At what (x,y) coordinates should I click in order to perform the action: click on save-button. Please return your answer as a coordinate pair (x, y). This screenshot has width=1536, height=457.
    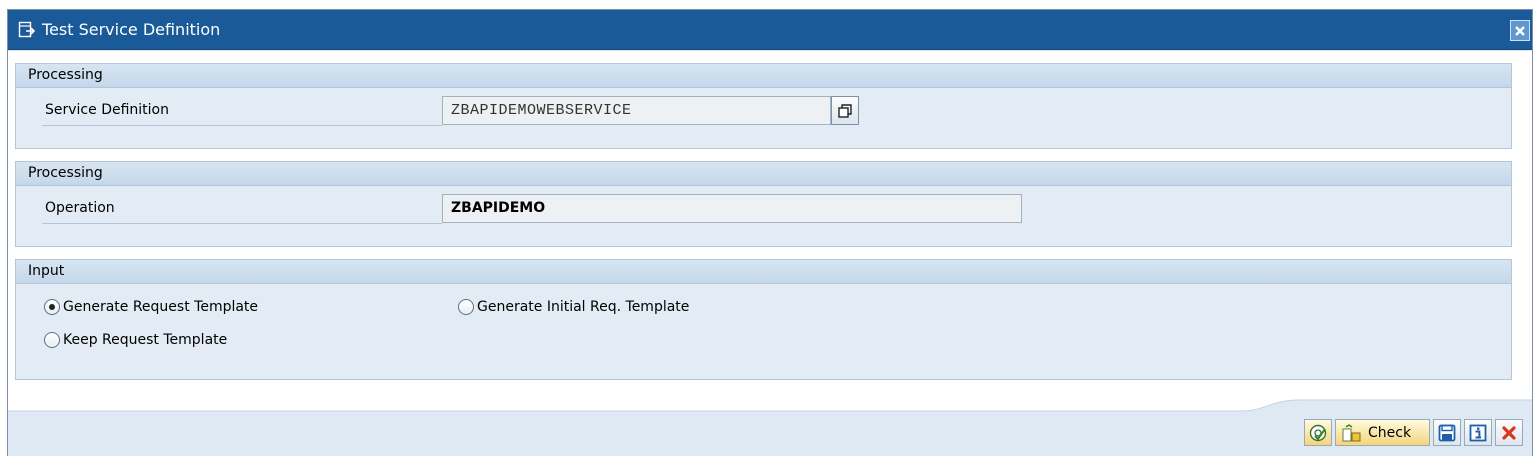
    Looking at the image, I should click on (1447, 432).